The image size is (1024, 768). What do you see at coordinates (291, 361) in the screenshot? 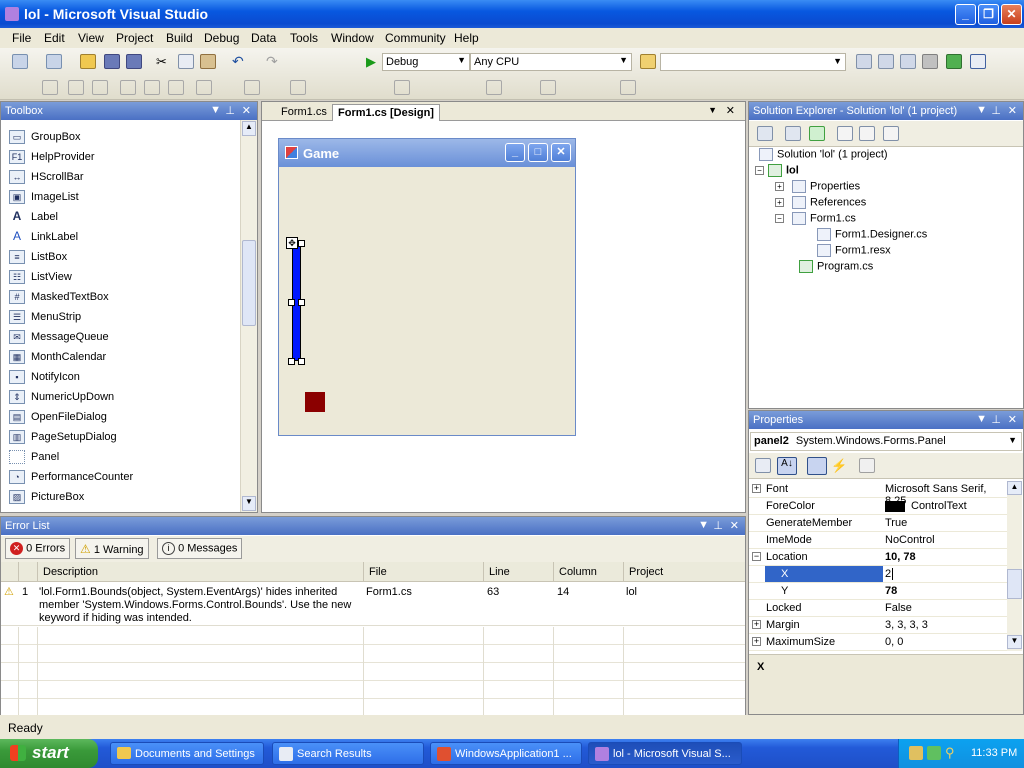
I see `resize-handle-bottom-left` at bounding box center [291, 361].